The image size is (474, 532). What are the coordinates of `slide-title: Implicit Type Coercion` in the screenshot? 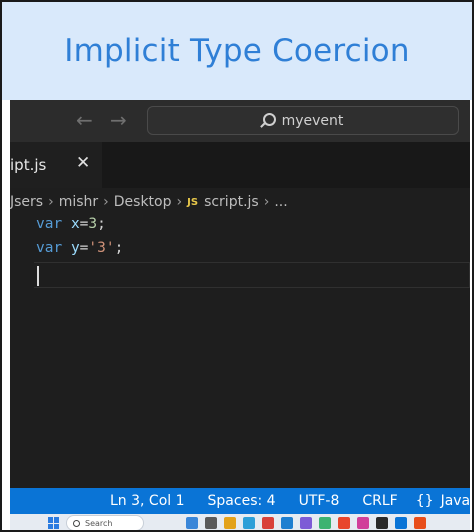 It's located at (237, 51).